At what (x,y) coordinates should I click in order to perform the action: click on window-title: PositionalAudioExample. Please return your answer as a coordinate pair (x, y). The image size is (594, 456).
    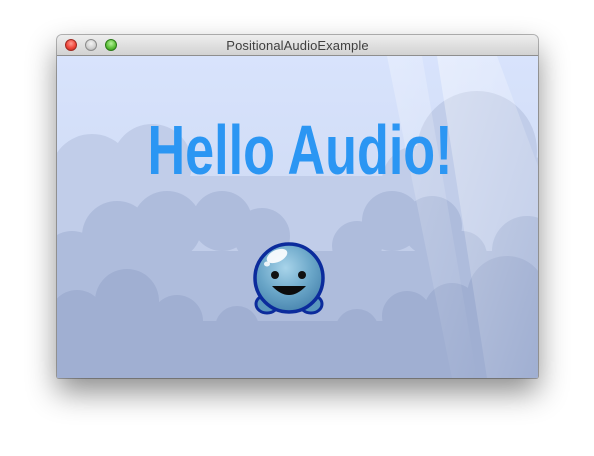
    Looking at the image, I should click on (297, 45).